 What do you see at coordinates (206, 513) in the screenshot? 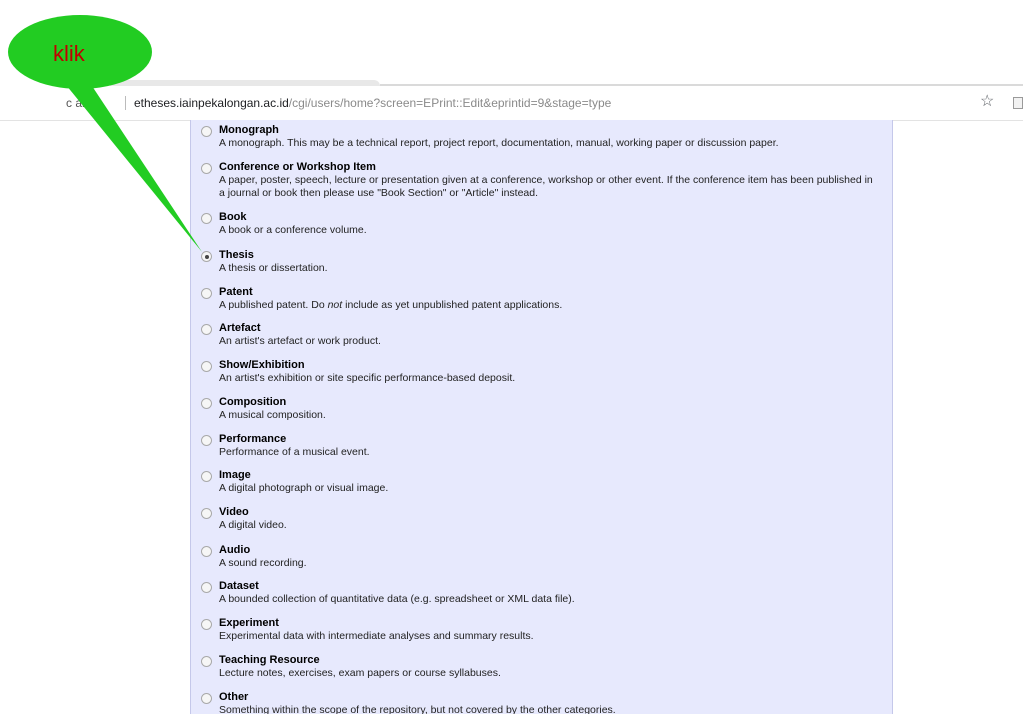
I see `video-radio` at bounding box center [206, 513].